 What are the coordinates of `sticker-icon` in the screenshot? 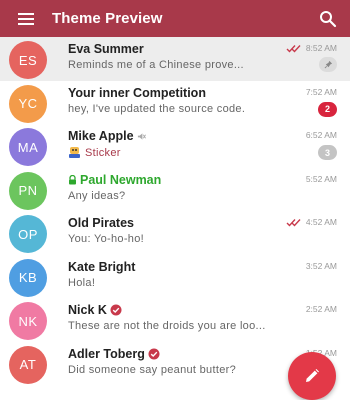 It's located at (74, 152).